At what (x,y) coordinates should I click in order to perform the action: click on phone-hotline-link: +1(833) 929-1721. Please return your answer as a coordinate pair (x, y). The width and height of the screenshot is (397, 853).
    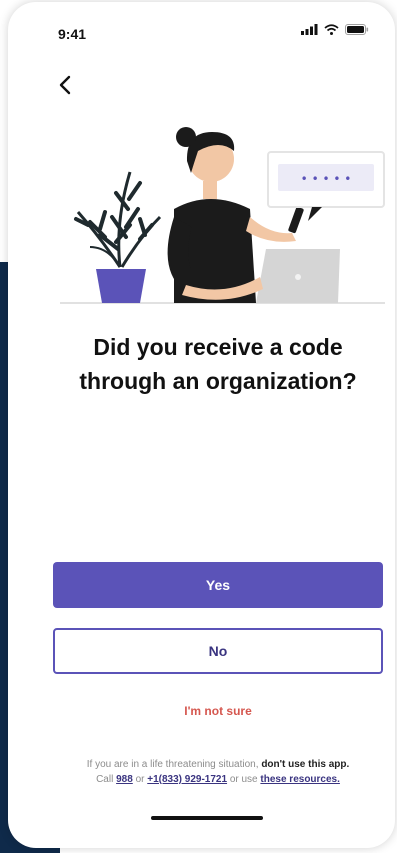
    Looking at the image, I should click on (187, 779).